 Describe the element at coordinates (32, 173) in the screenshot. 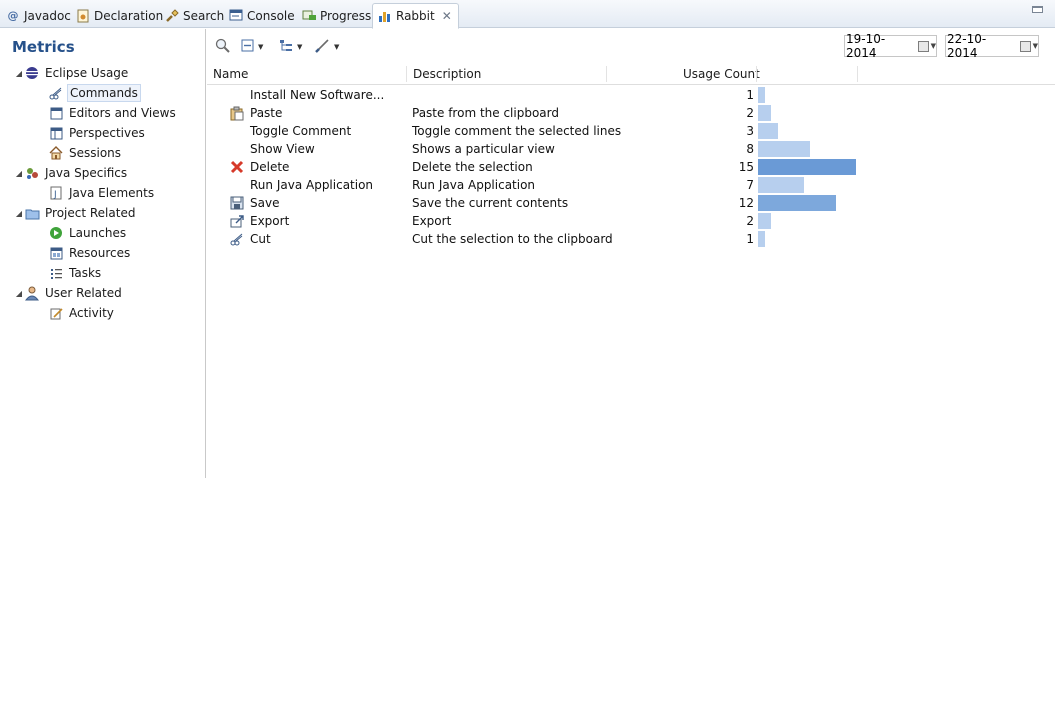

I see `java-specifics-icon` at that location.